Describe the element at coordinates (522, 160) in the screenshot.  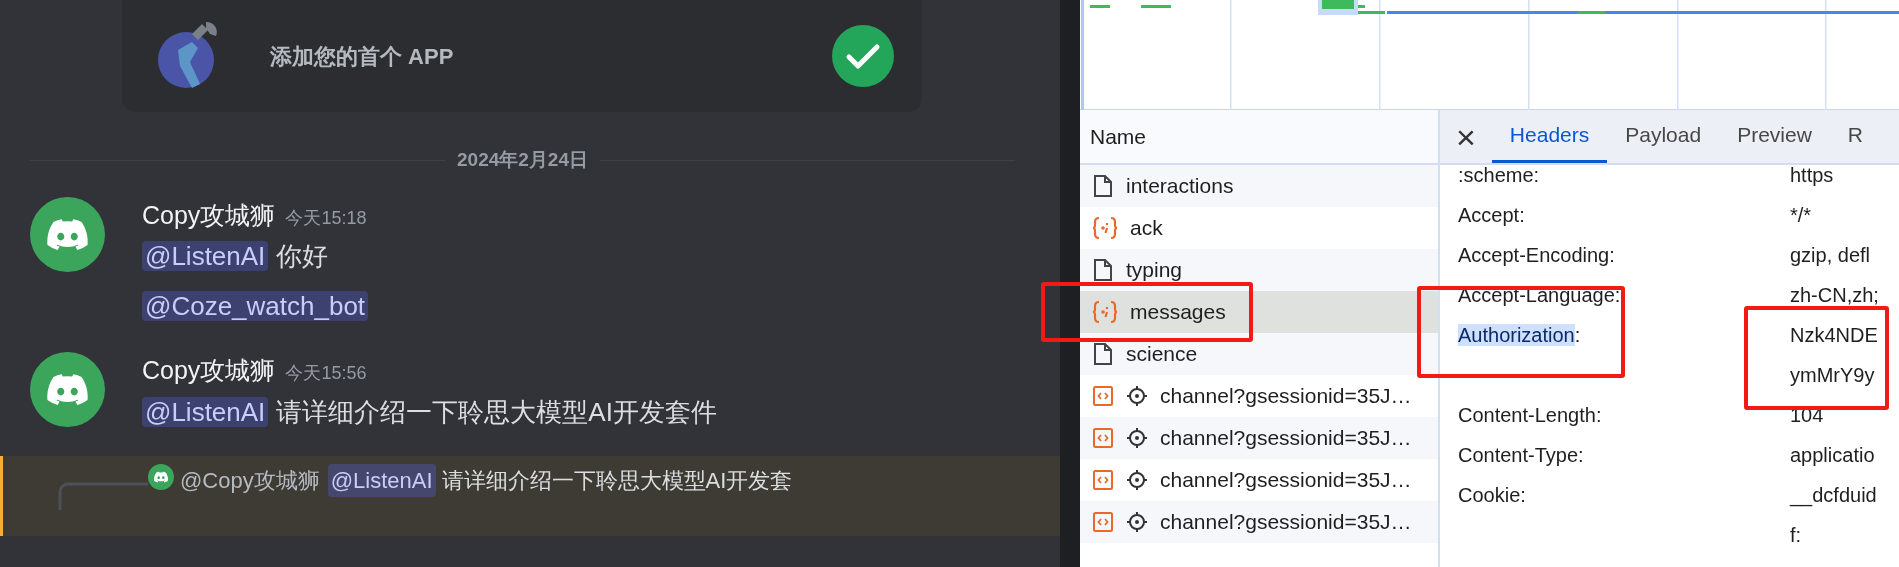
I see `date-divider: 2024年2月24日` at that location.